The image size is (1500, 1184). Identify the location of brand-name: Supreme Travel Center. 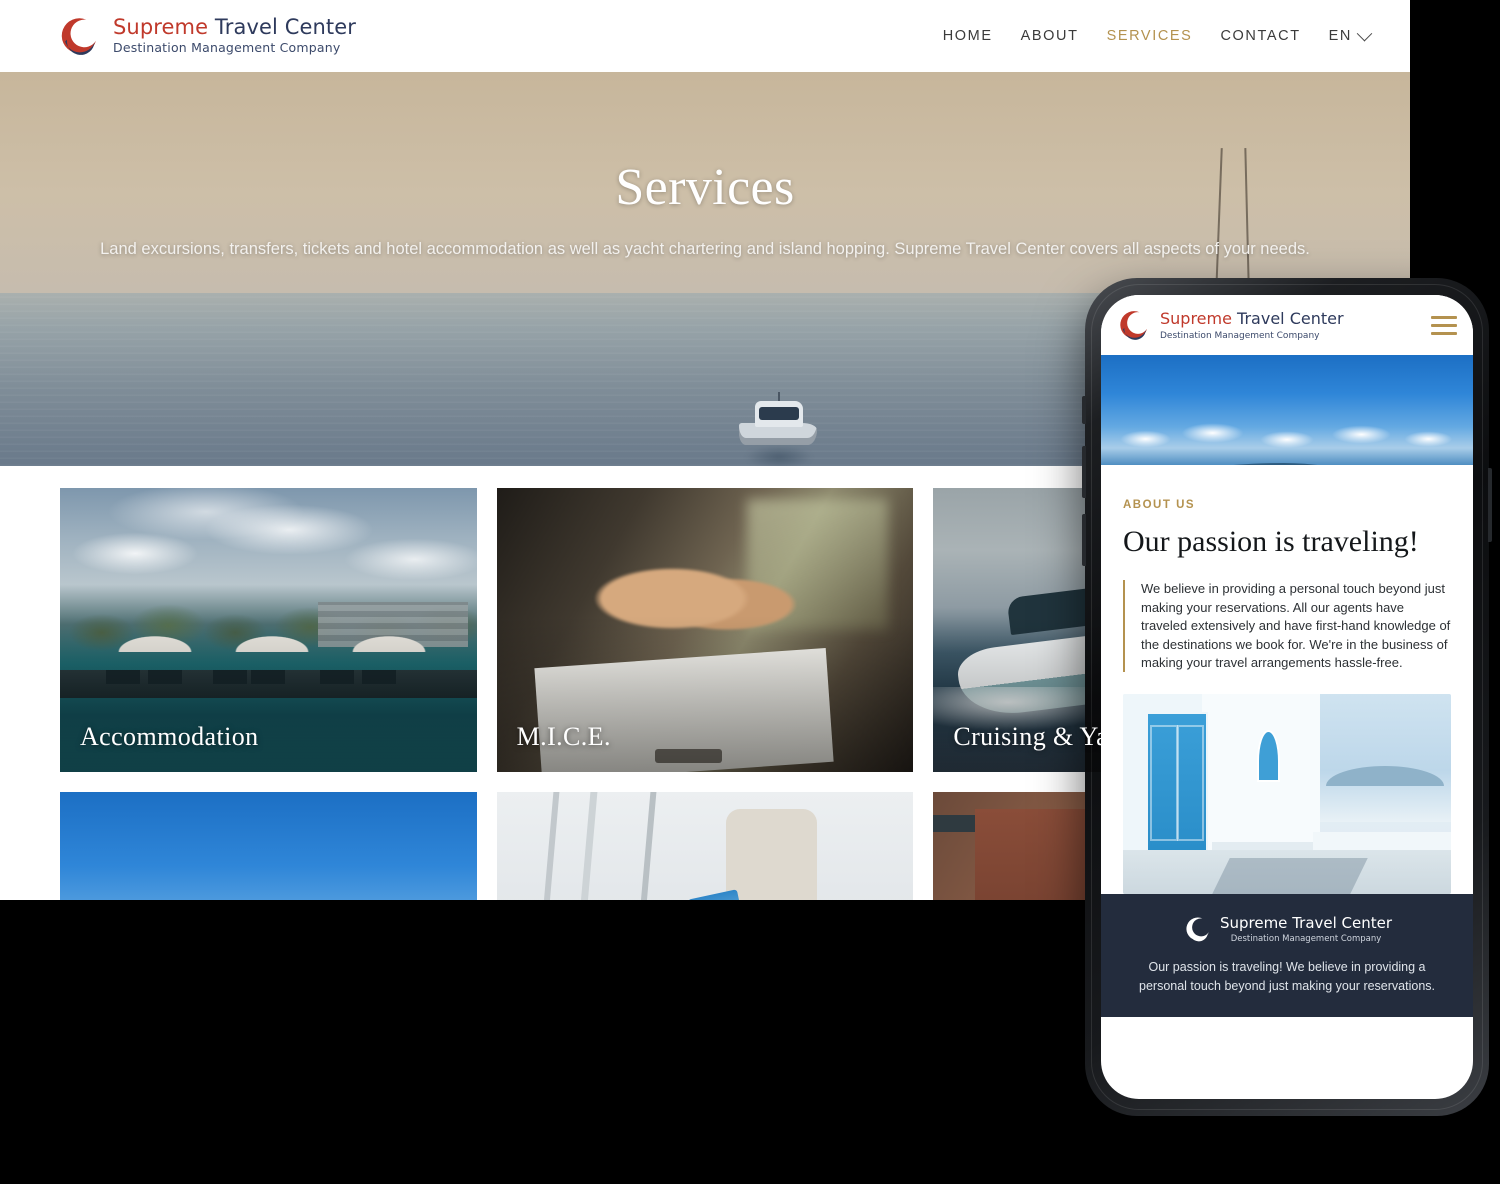
(234, 27).